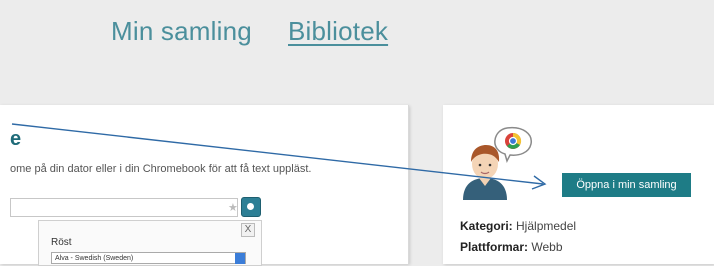  Describe the element at coordinates (233, 208) in the screenshot. I see `star-icon: ★` at that location.